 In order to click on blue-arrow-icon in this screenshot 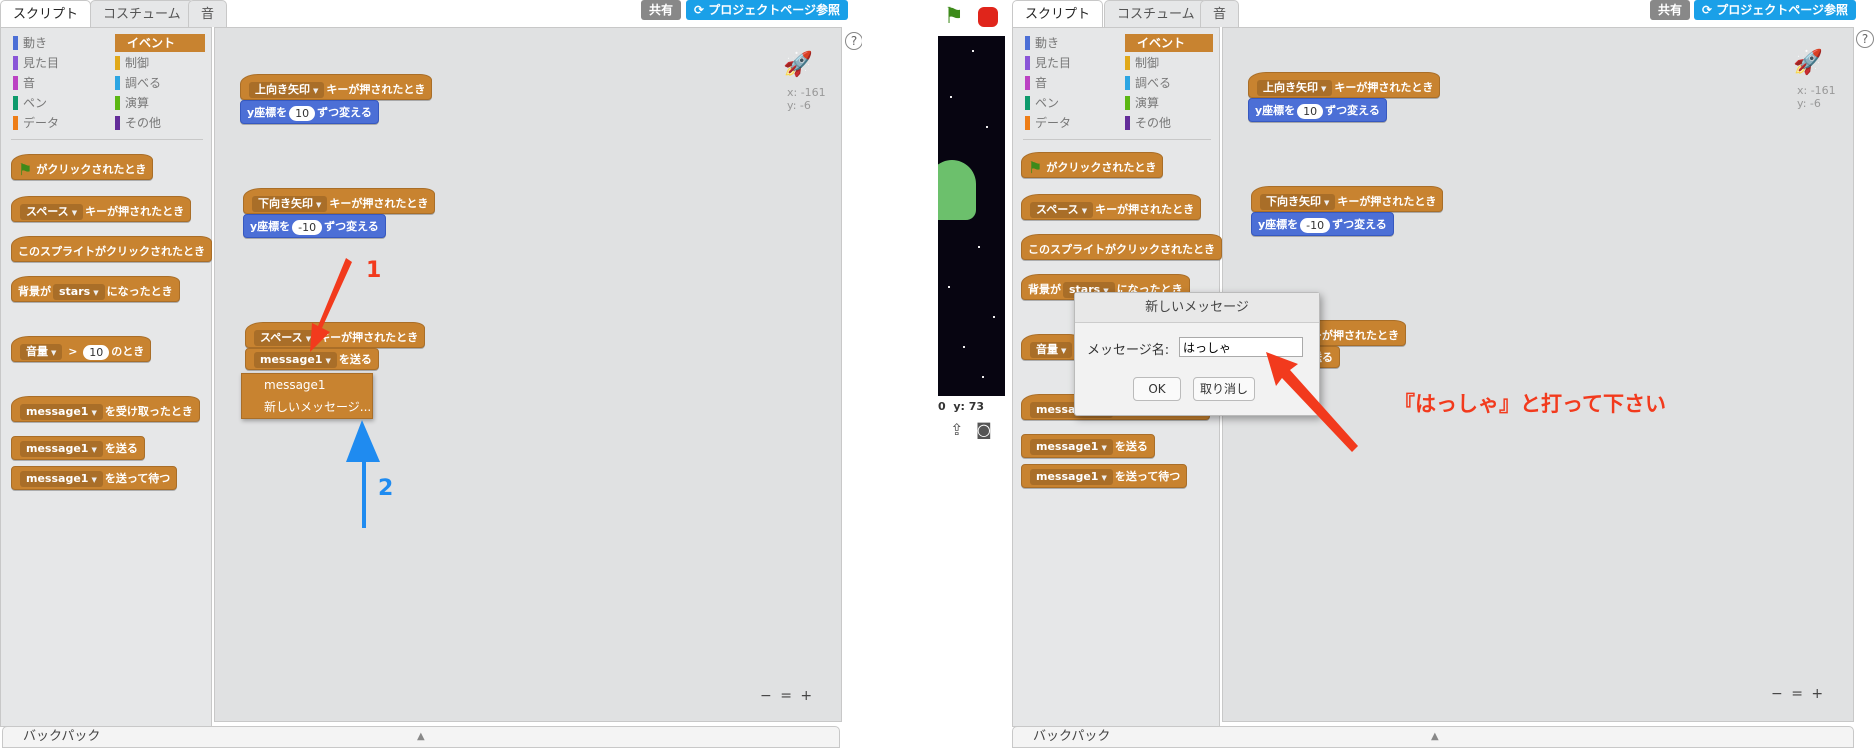, I will do `click(363, 474)`.